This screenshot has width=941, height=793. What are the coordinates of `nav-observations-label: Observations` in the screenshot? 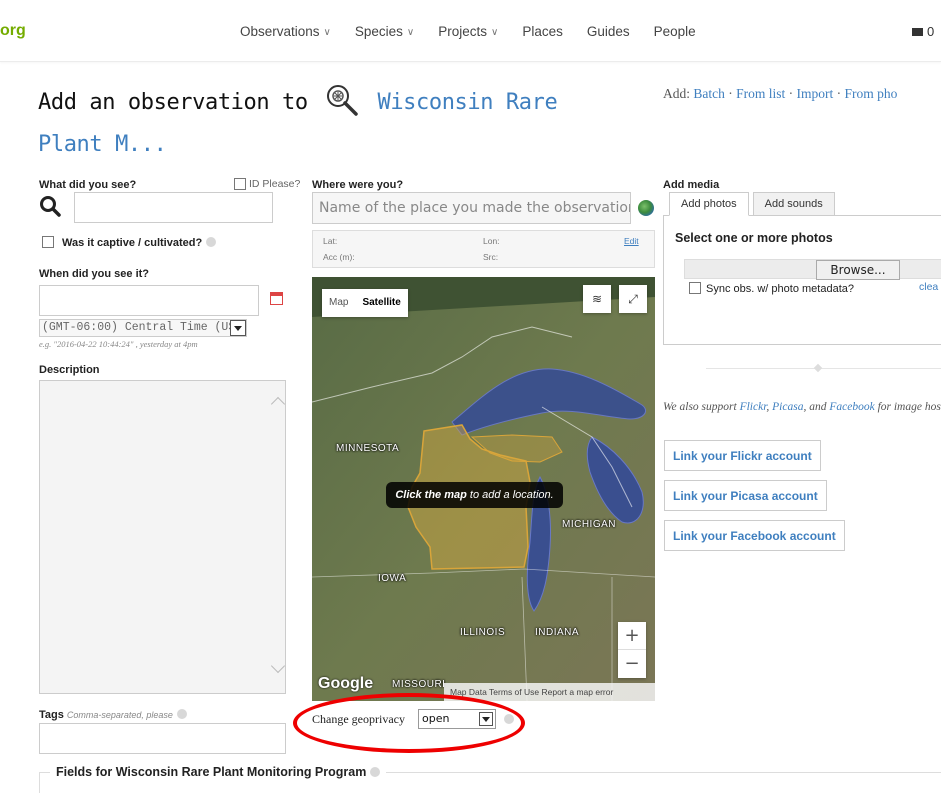 It's located at (280, 31).